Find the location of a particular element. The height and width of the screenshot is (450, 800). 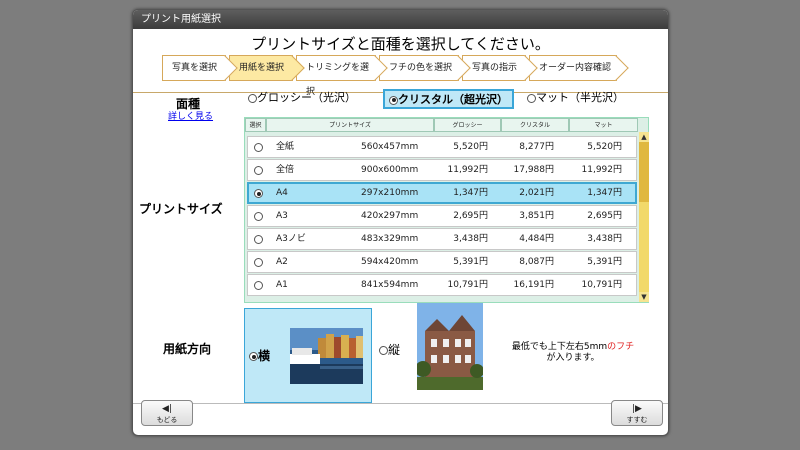

orientation-portrait-option: 縦 is located at coordinates (389, 349).